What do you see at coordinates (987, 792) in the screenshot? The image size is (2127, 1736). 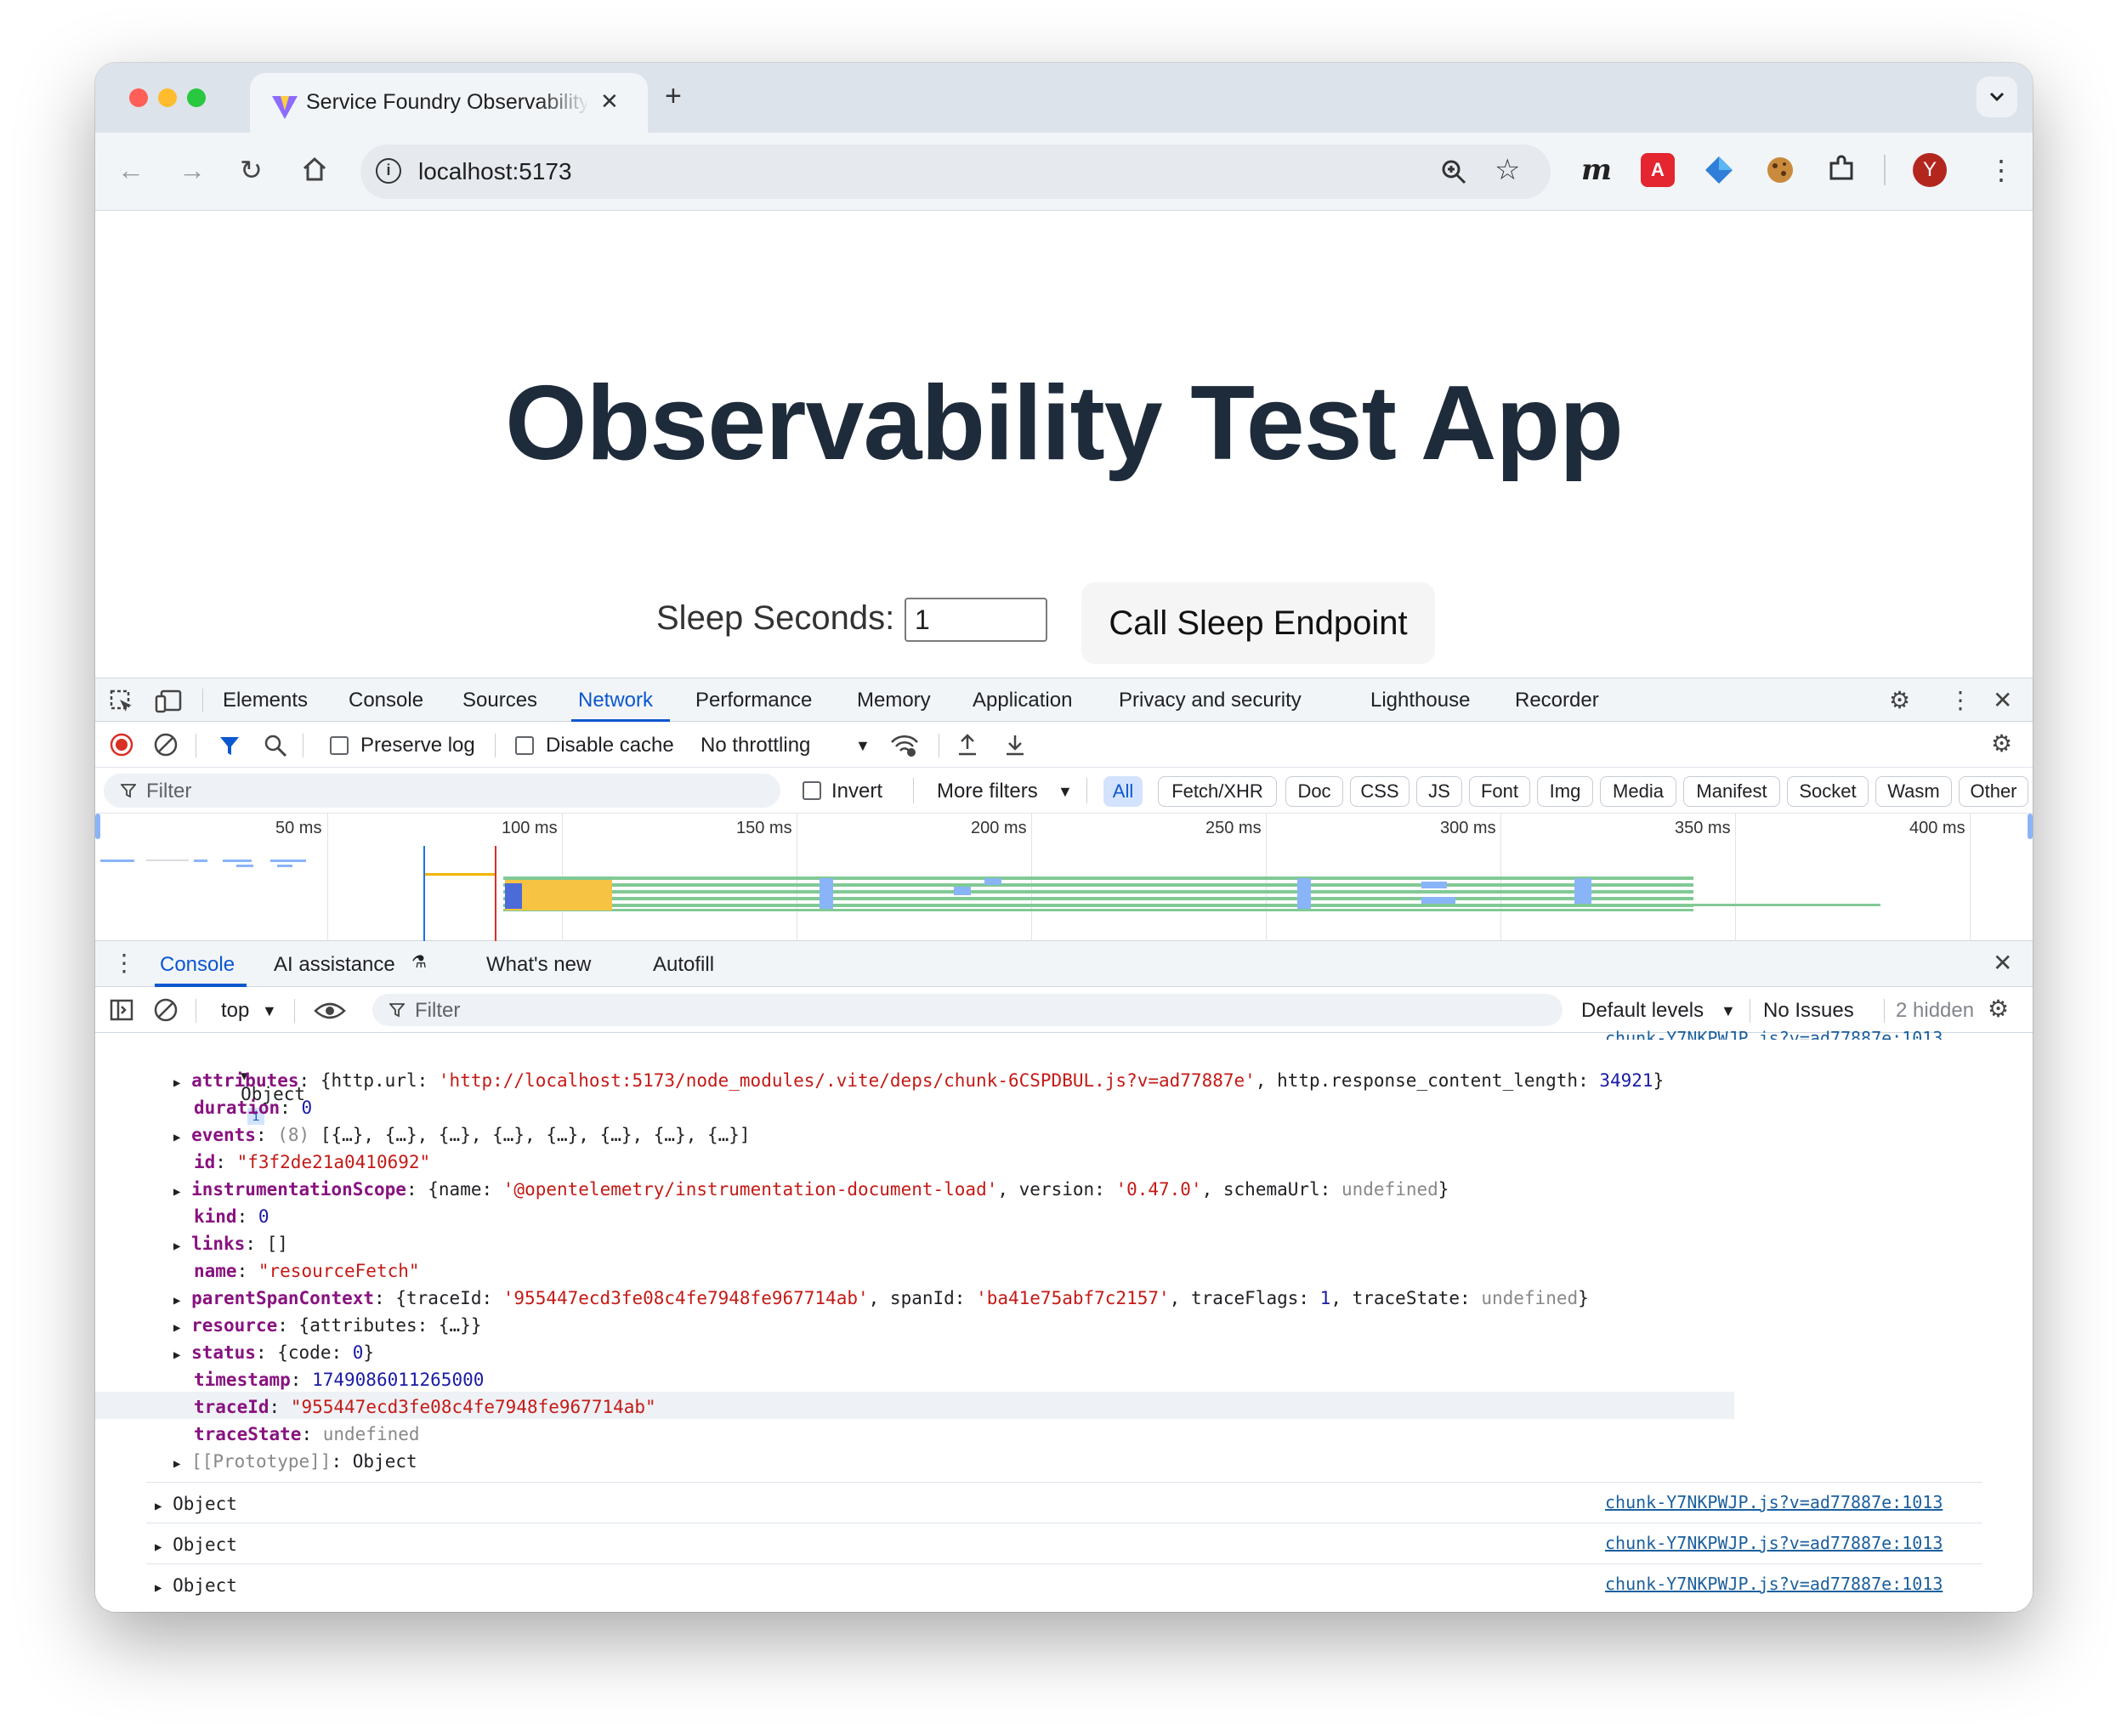 I see `more-filters-dropdown: More filters` at bounding box center [987, 792].